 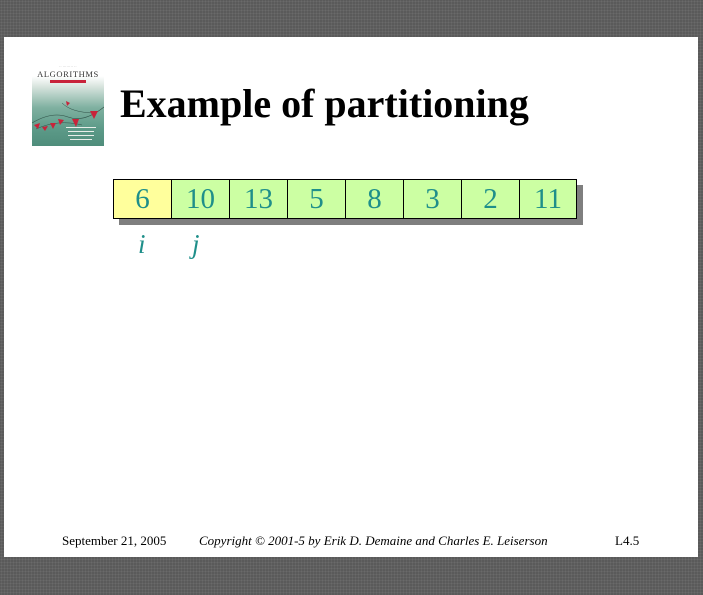 I want to click on book-cover-title: ALGORITHMS, so click(x=68, y=74).